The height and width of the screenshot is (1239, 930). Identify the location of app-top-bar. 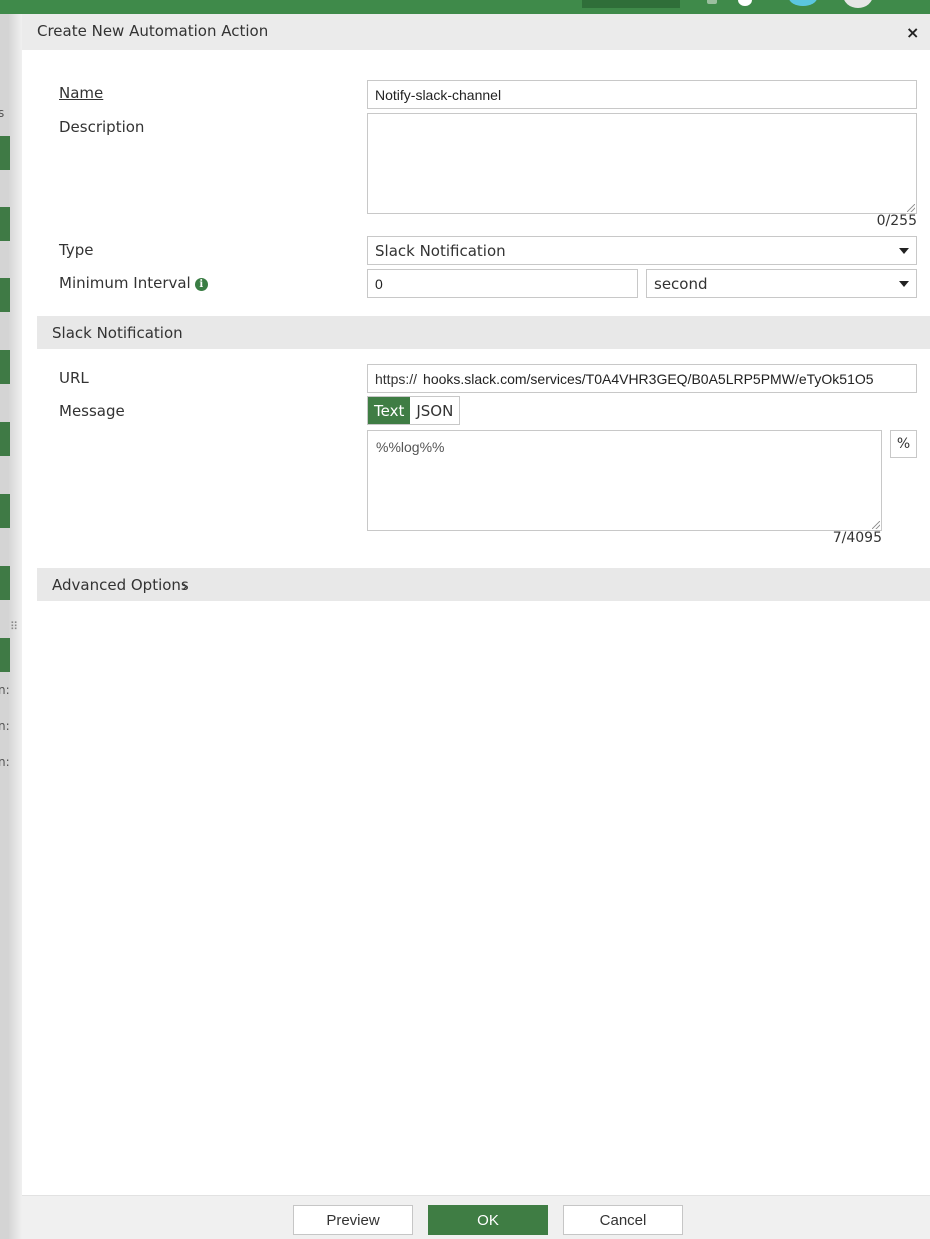
(465, 7).